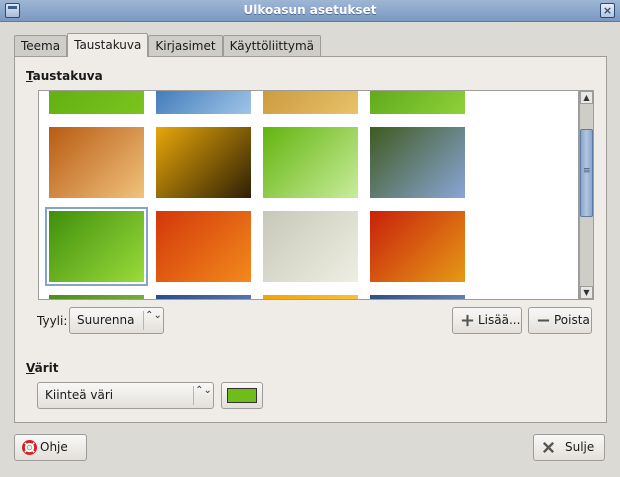 Image resolution: width=620 pixels, height=477 pixels. What do you see at coordinates (548, 447) in the screenshot?
I see `close-icon` at bounding box center [548, 447].